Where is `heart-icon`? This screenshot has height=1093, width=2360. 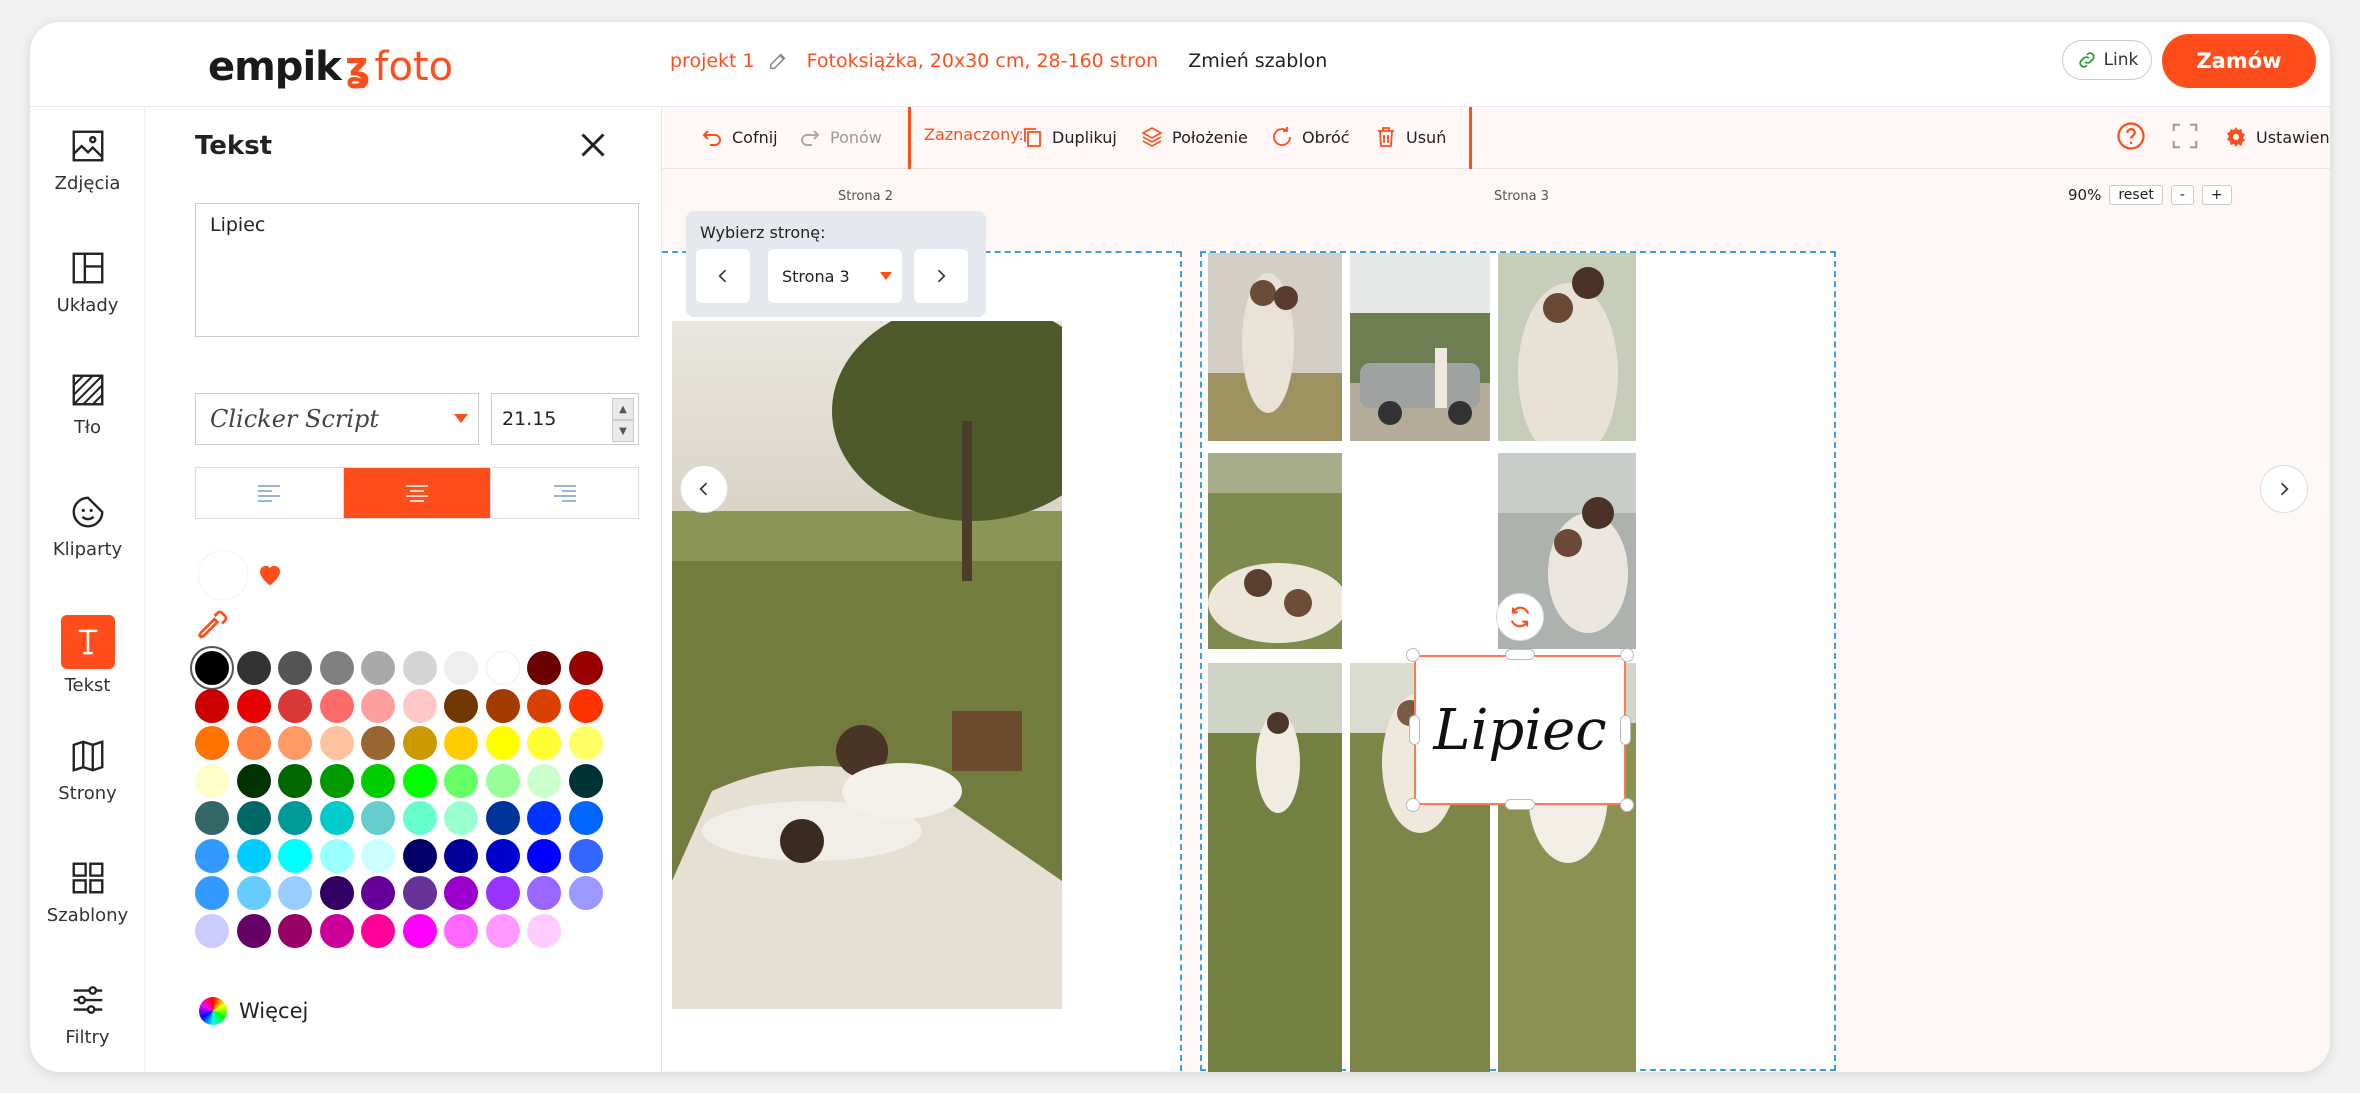 heart-icon is located at coordinates (270, 574).